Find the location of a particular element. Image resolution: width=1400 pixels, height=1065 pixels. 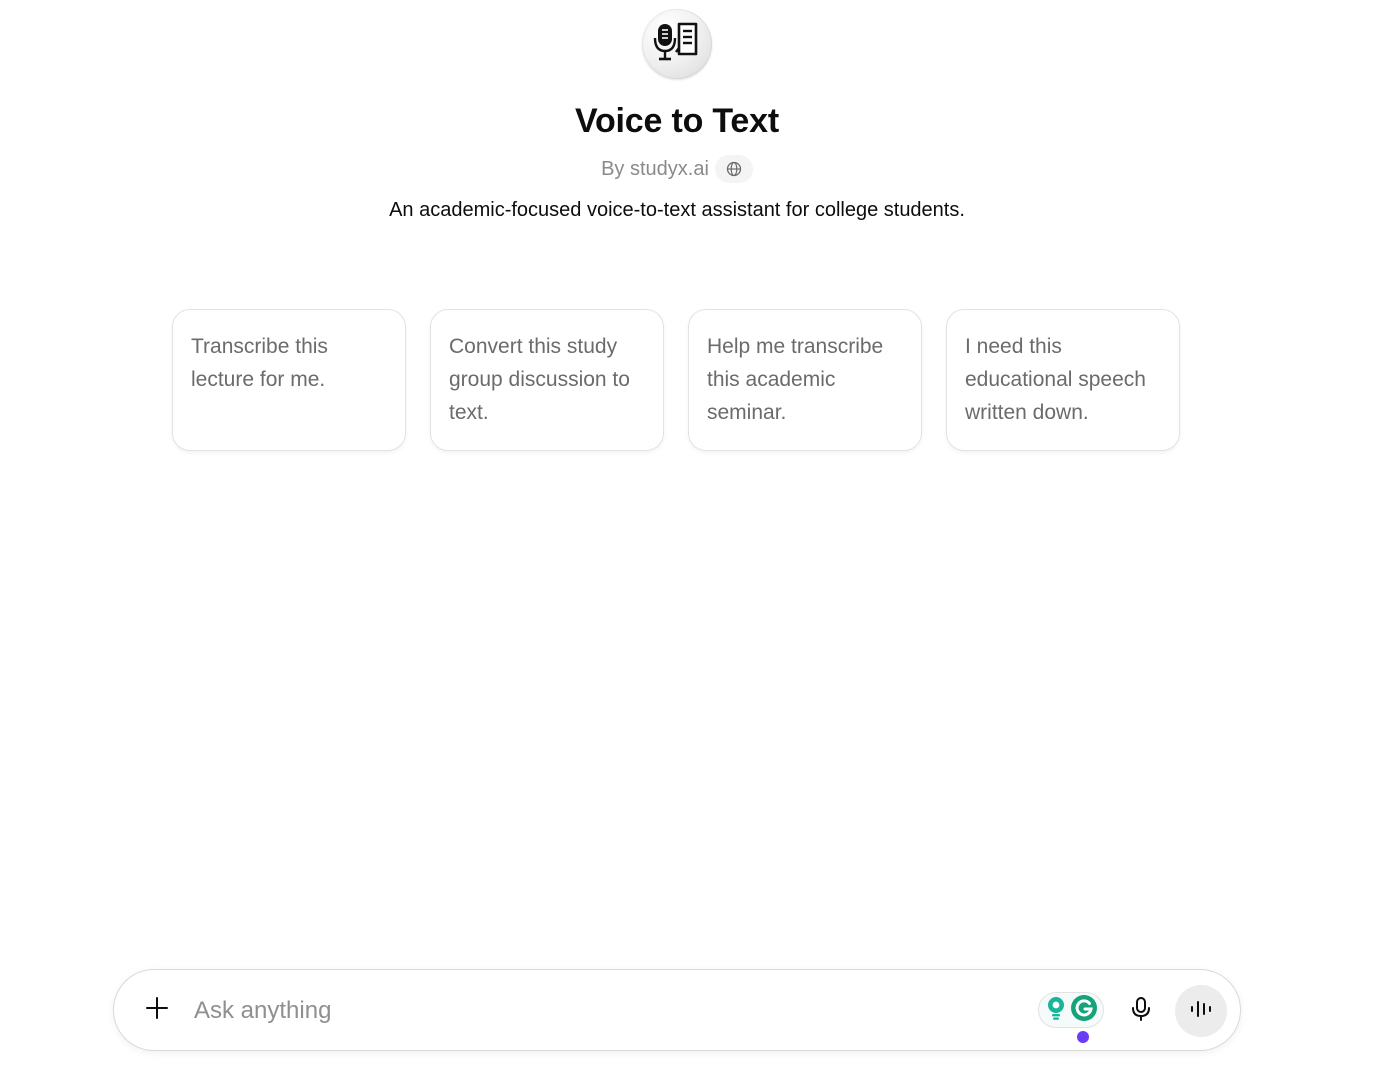

message-composer is located at coordinates (677, 1010).